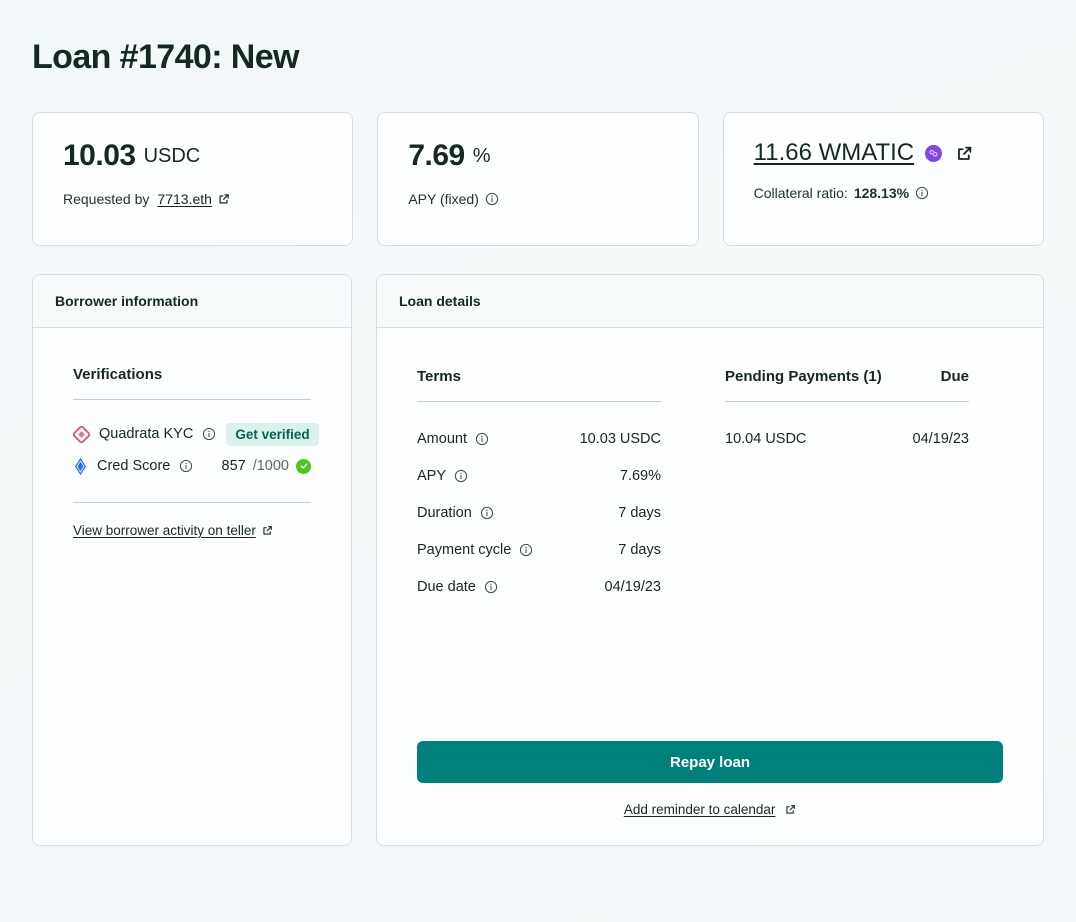  What do you see at coordinates (539, 586) in the screenshot?
I see `term-row: Due date 04/19/23` at bounding box center [539, 586].